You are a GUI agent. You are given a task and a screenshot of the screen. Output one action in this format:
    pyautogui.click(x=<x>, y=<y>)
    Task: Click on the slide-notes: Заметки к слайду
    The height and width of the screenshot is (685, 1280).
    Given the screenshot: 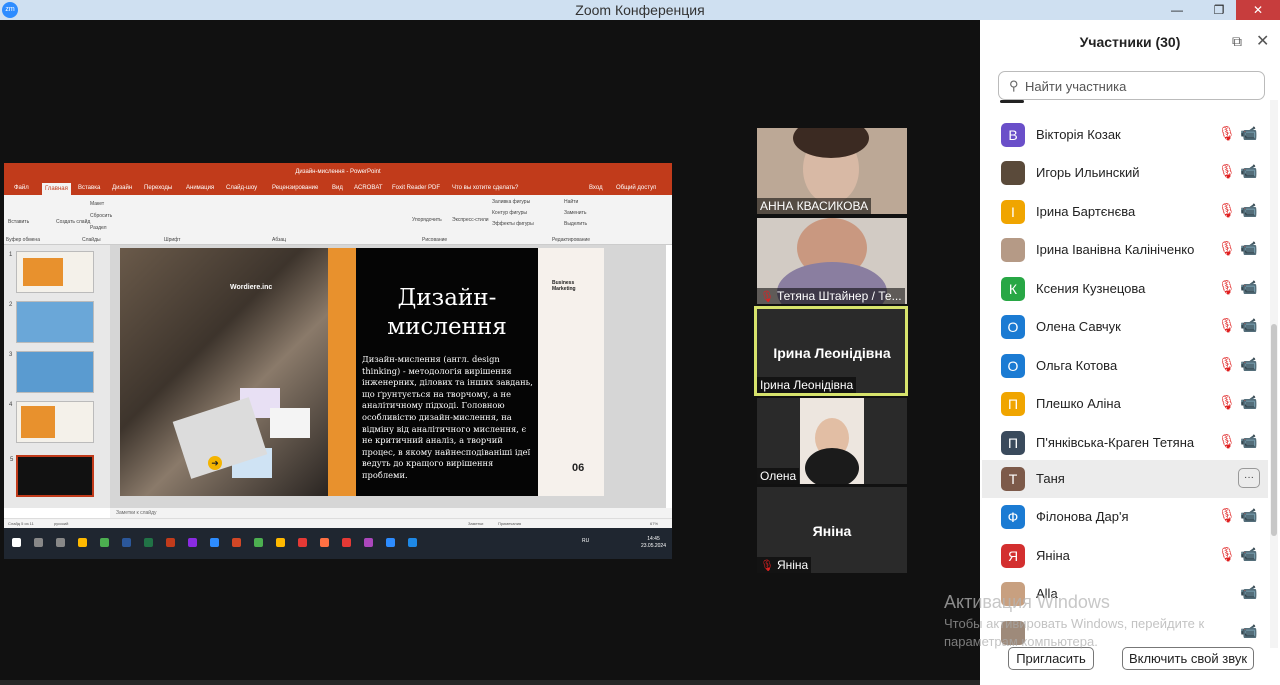 What is the action you would take?
    pyautogui.click(x=391, y=513)
    